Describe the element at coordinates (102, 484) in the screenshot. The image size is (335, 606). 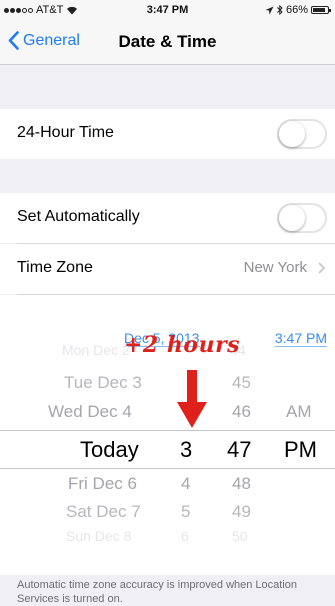
I see `picker-day: Fri Dec 6` at that location.